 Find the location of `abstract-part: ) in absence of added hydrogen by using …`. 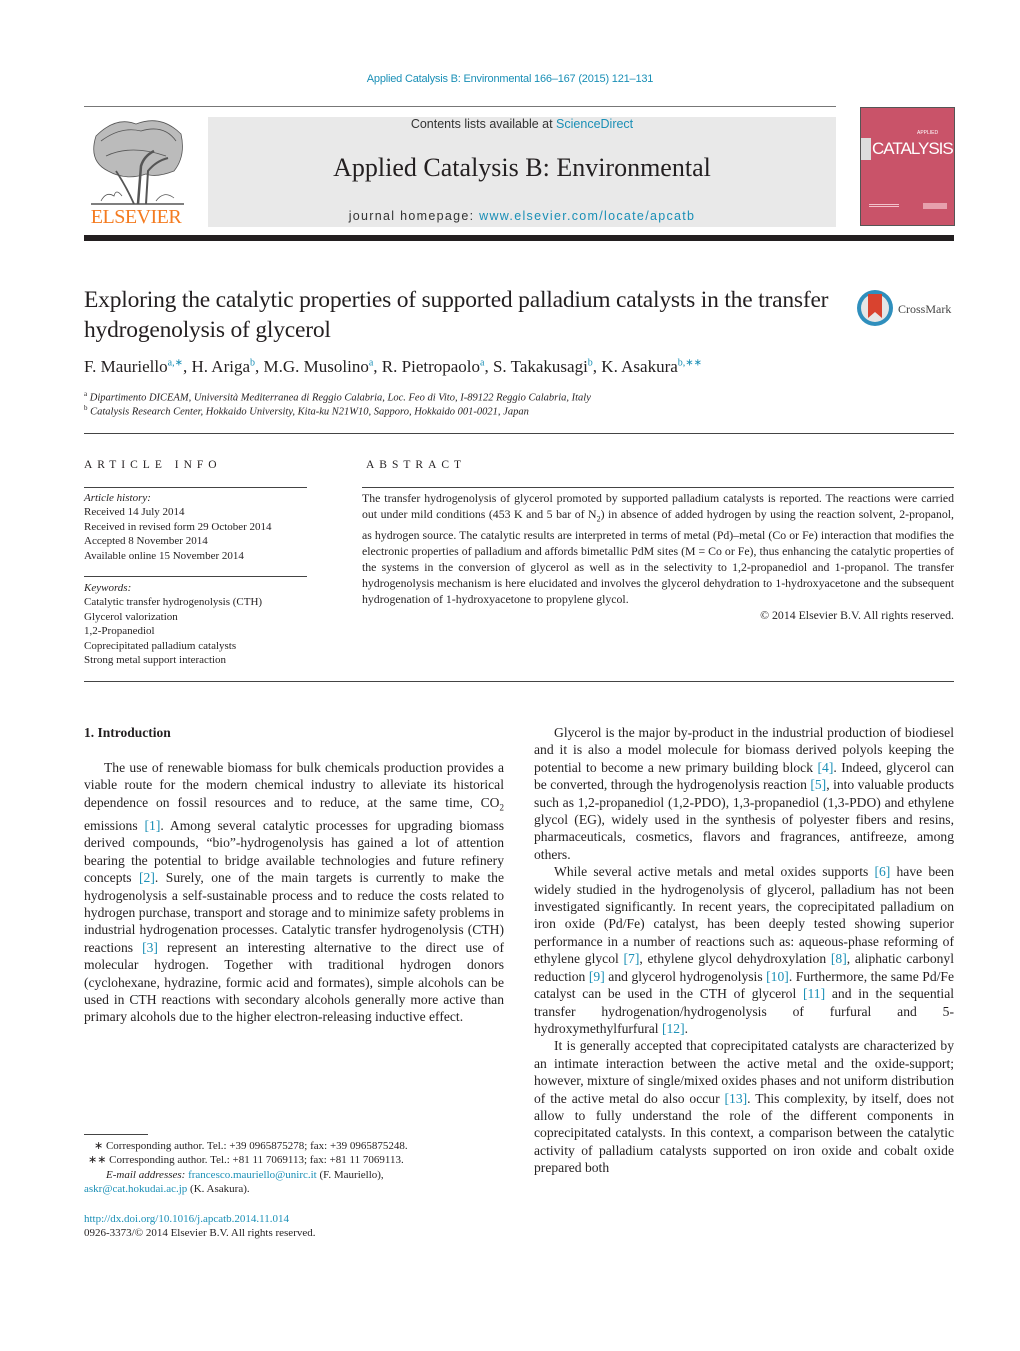

abstract-part: ) in absence of added hydrogen by using … is located at coordinates (658, 557).